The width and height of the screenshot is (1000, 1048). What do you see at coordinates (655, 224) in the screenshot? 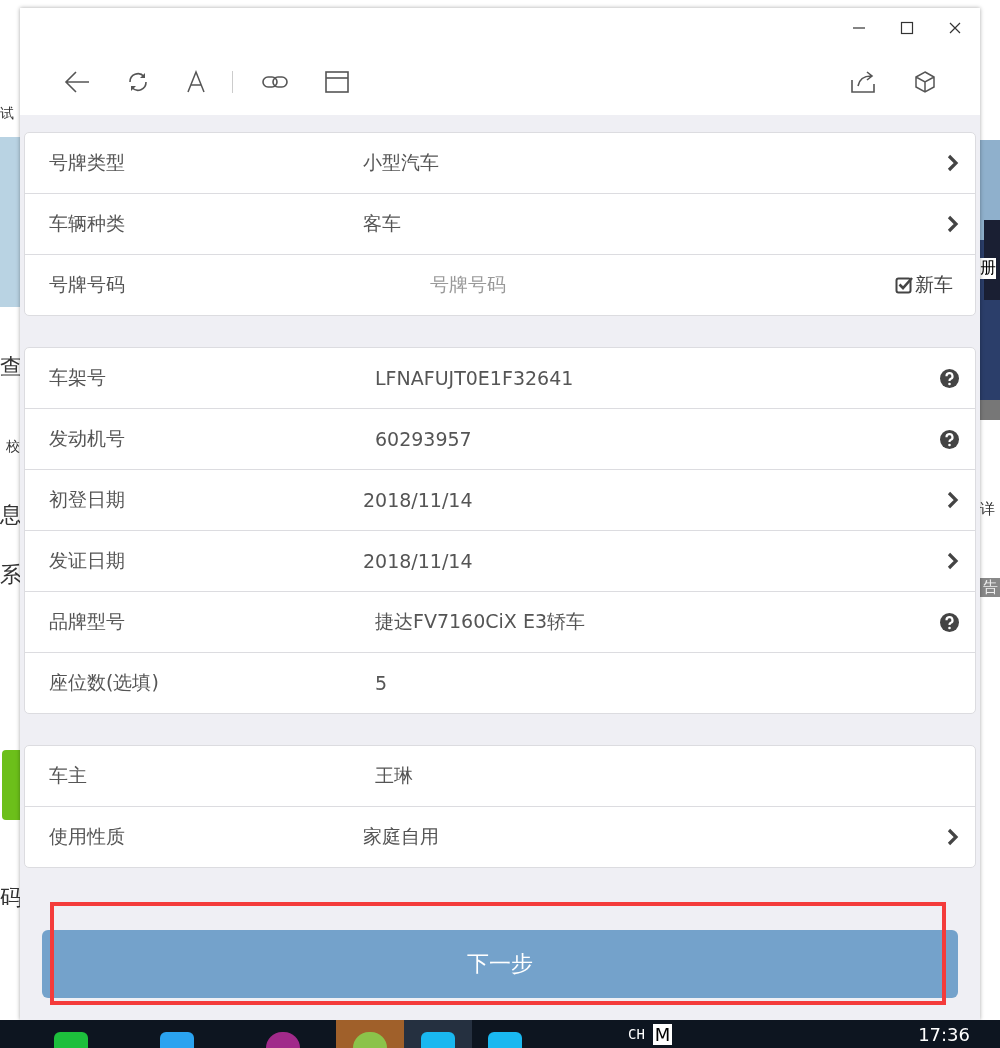
I see `field-value: 客车` at bounding box center [655, 224].